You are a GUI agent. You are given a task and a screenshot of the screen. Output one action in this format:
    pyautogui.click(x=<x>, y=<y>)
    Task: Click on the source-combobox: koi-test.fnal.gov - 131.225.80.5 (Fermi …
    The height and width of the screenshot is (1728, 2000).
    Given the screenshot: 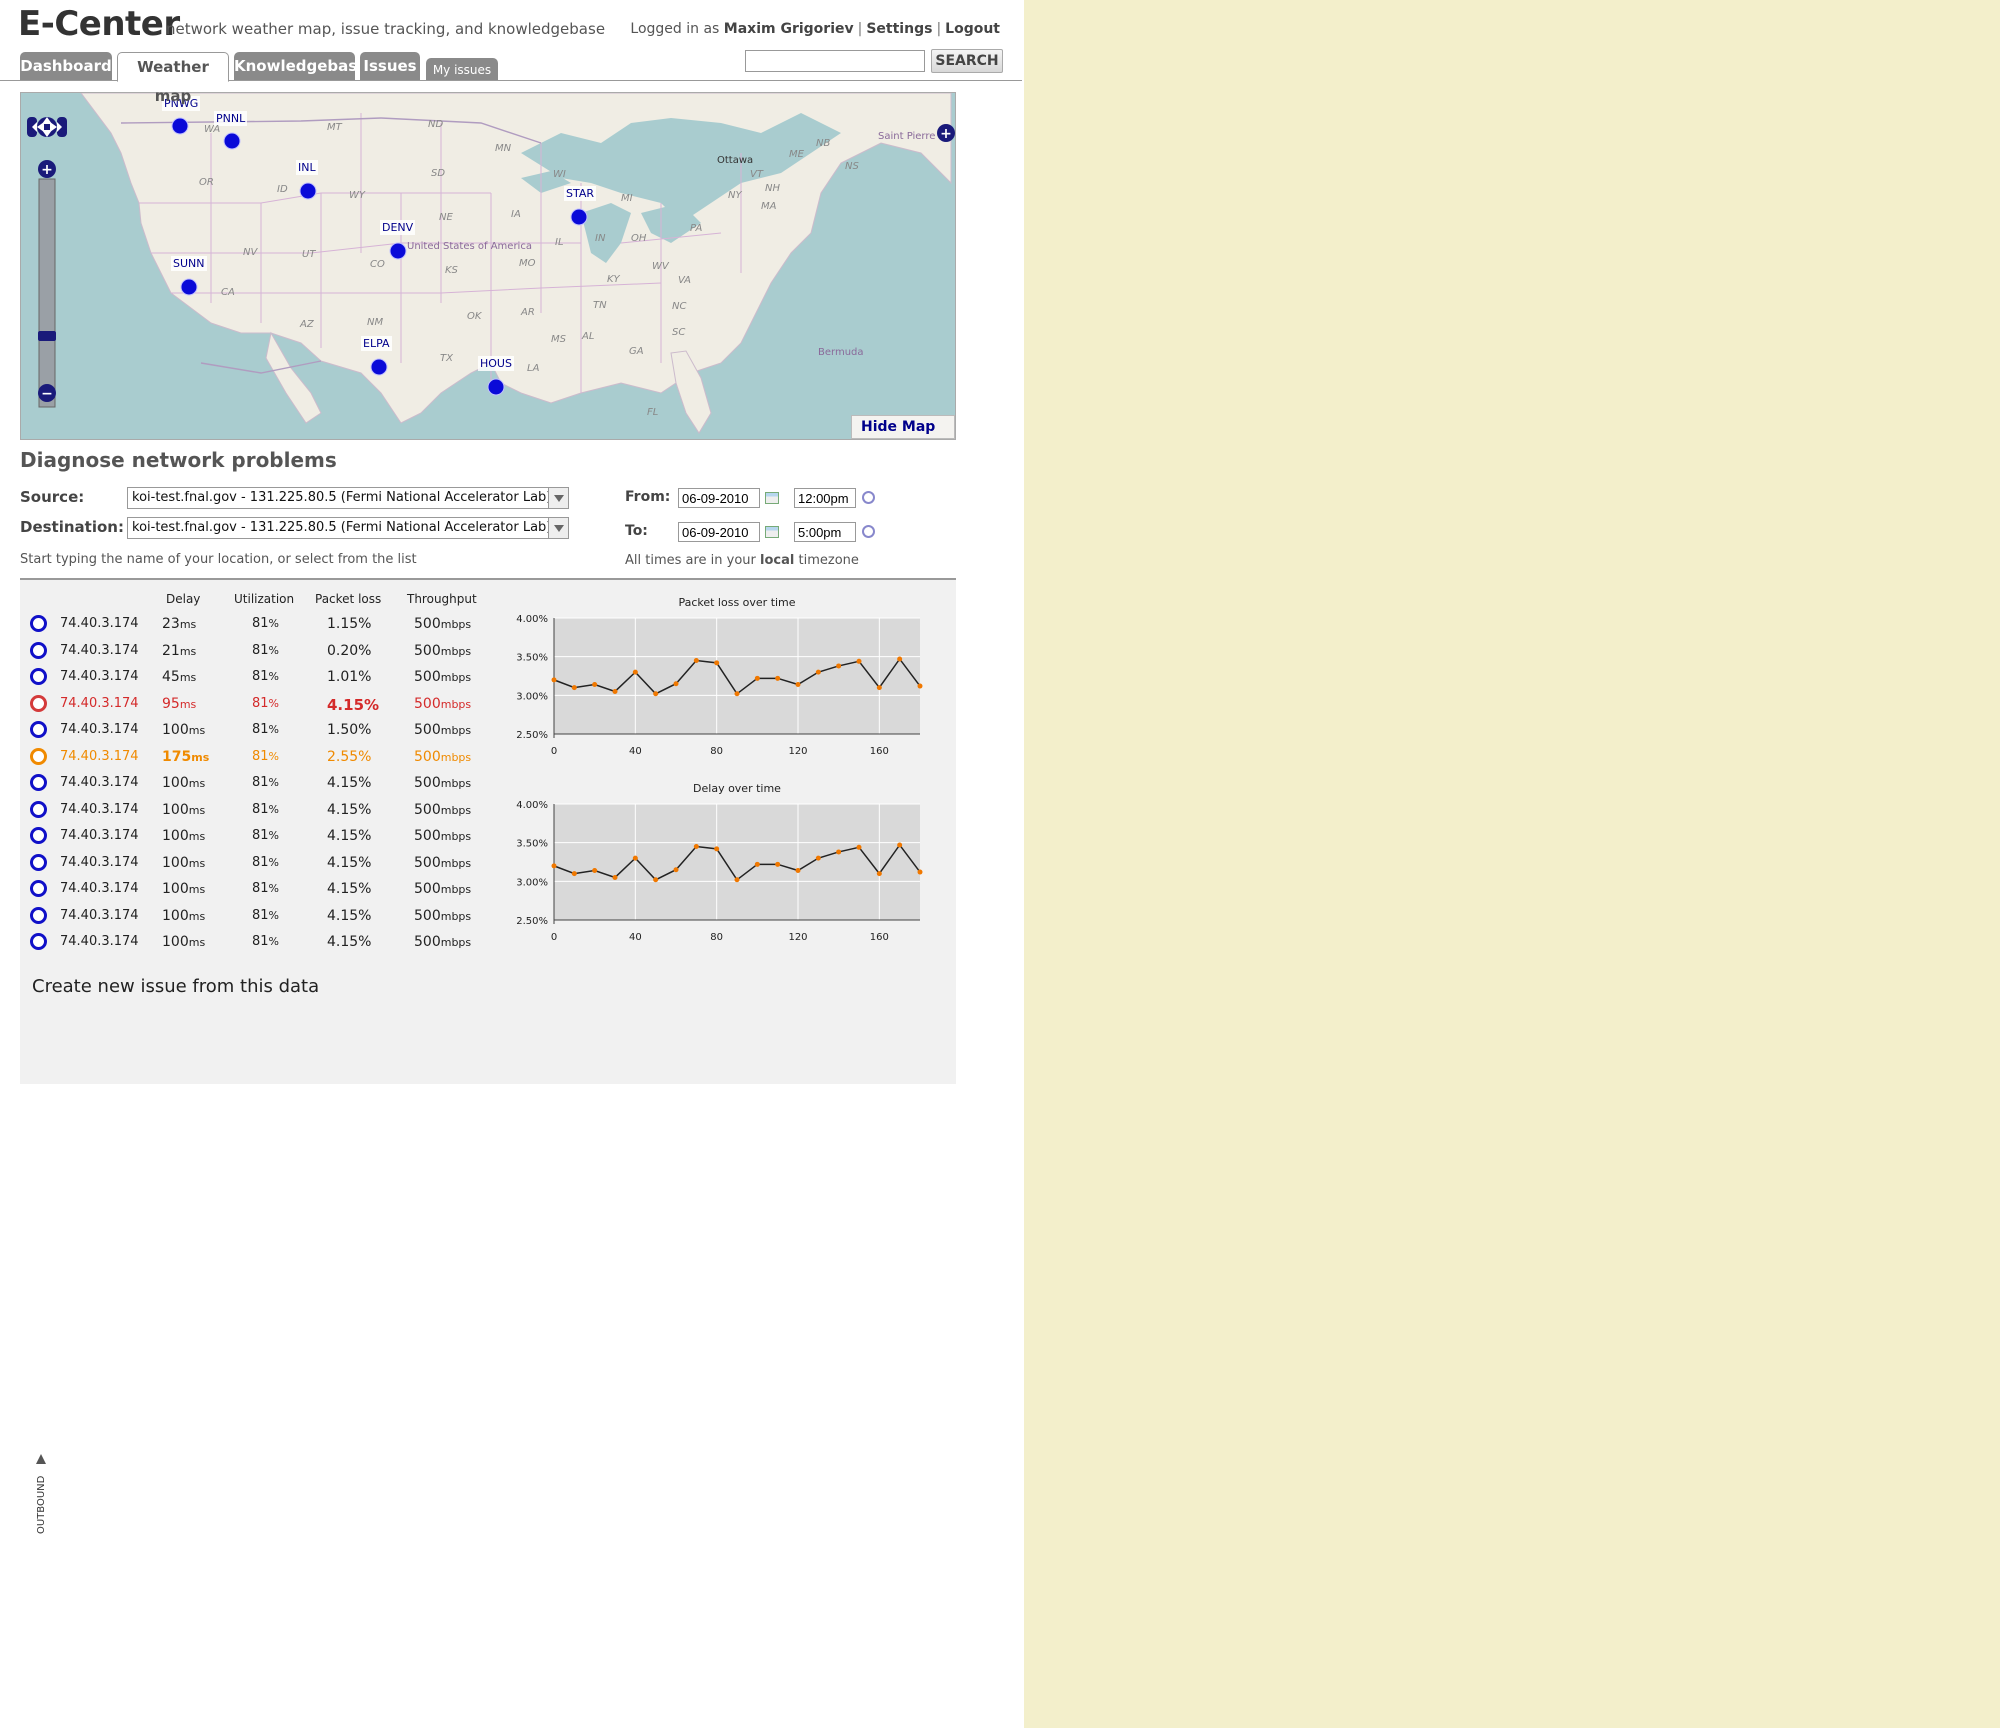 What is the action you would take?
    pyautogui.click(x=348, y=498)
    